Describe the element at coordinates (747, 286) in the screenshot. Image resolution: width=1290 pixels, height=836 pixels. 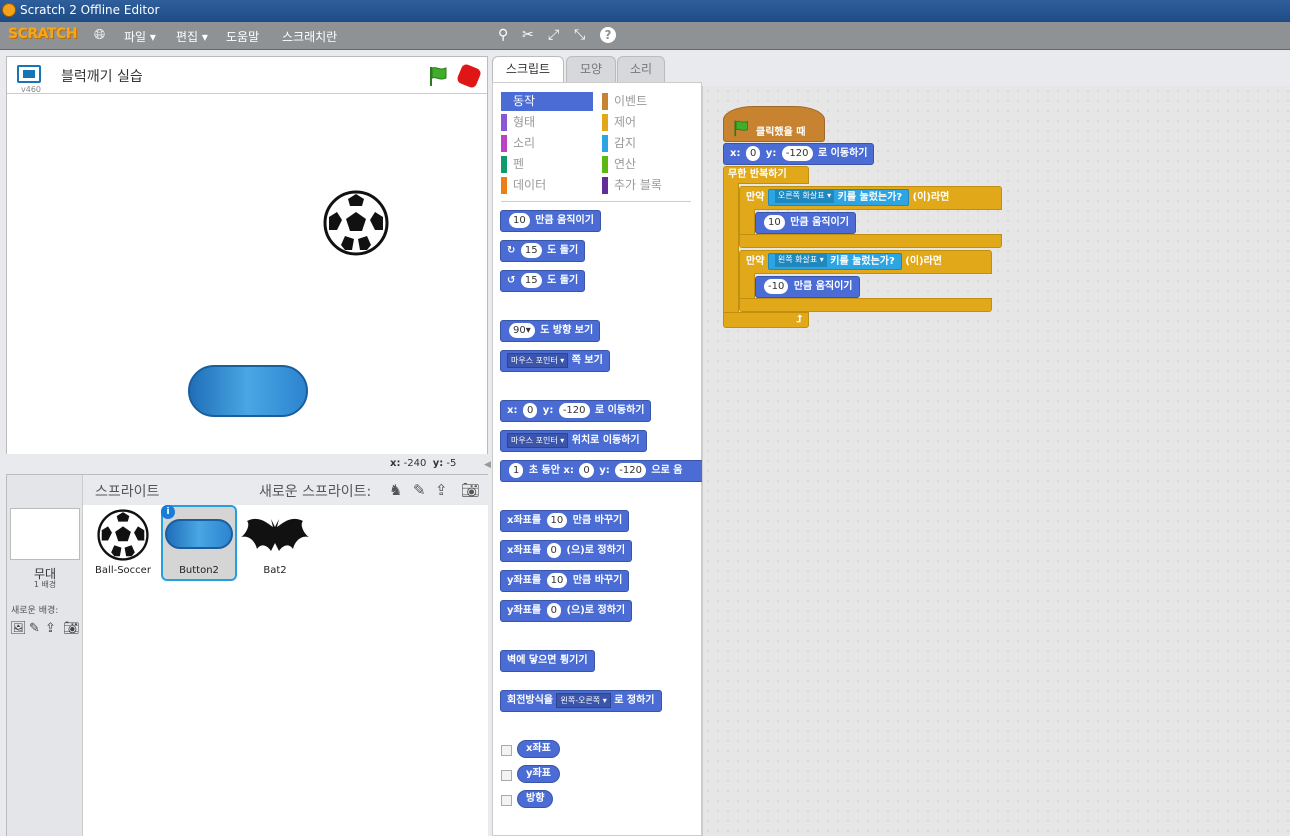
I see `if-left-arm` at that location.